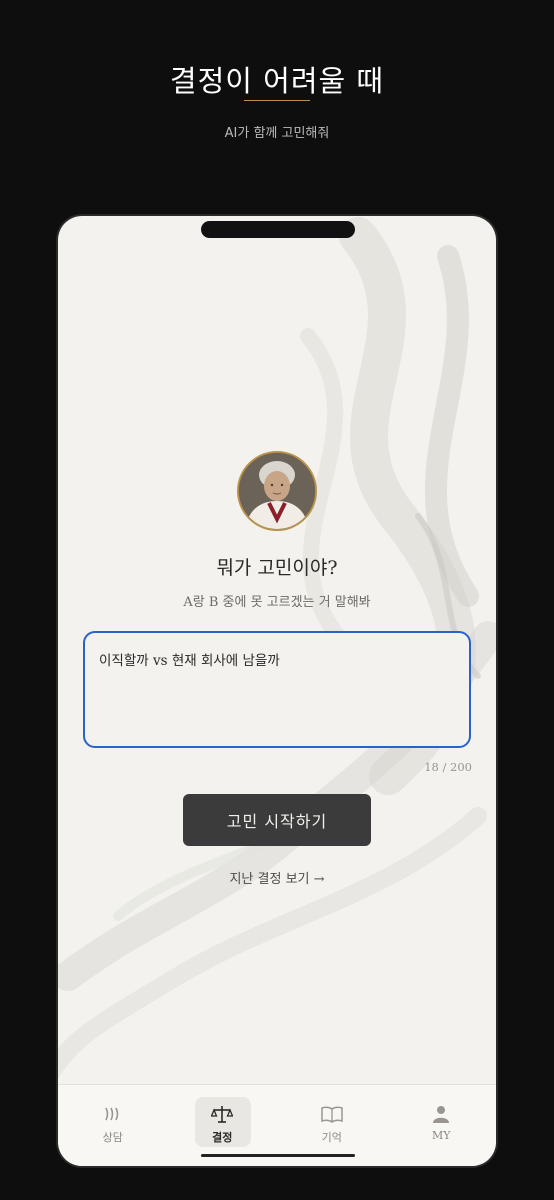 The image size is (554, 1200). What do you see at coordinates (278, 229) in the screenshot?
I see `phone-notch` at bounding box center [278, 229].